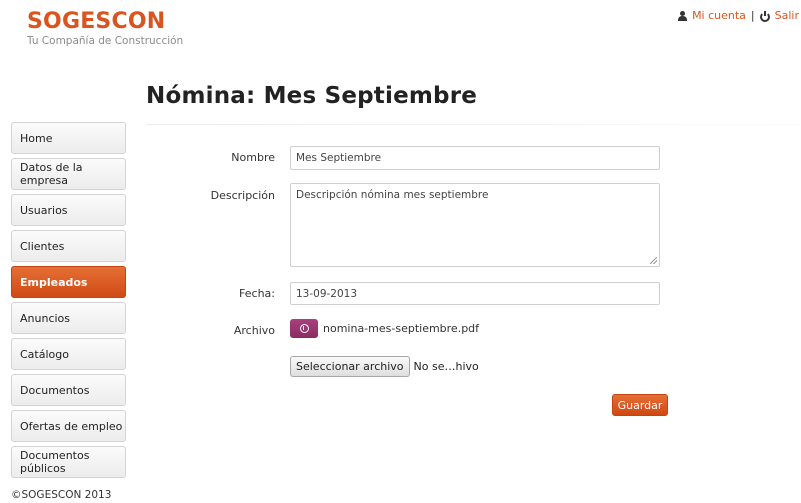  Describe the element at coordinates (68, 210) in the screenshot. I see `sidebar-item-usuarios: Usuarios` at that location.